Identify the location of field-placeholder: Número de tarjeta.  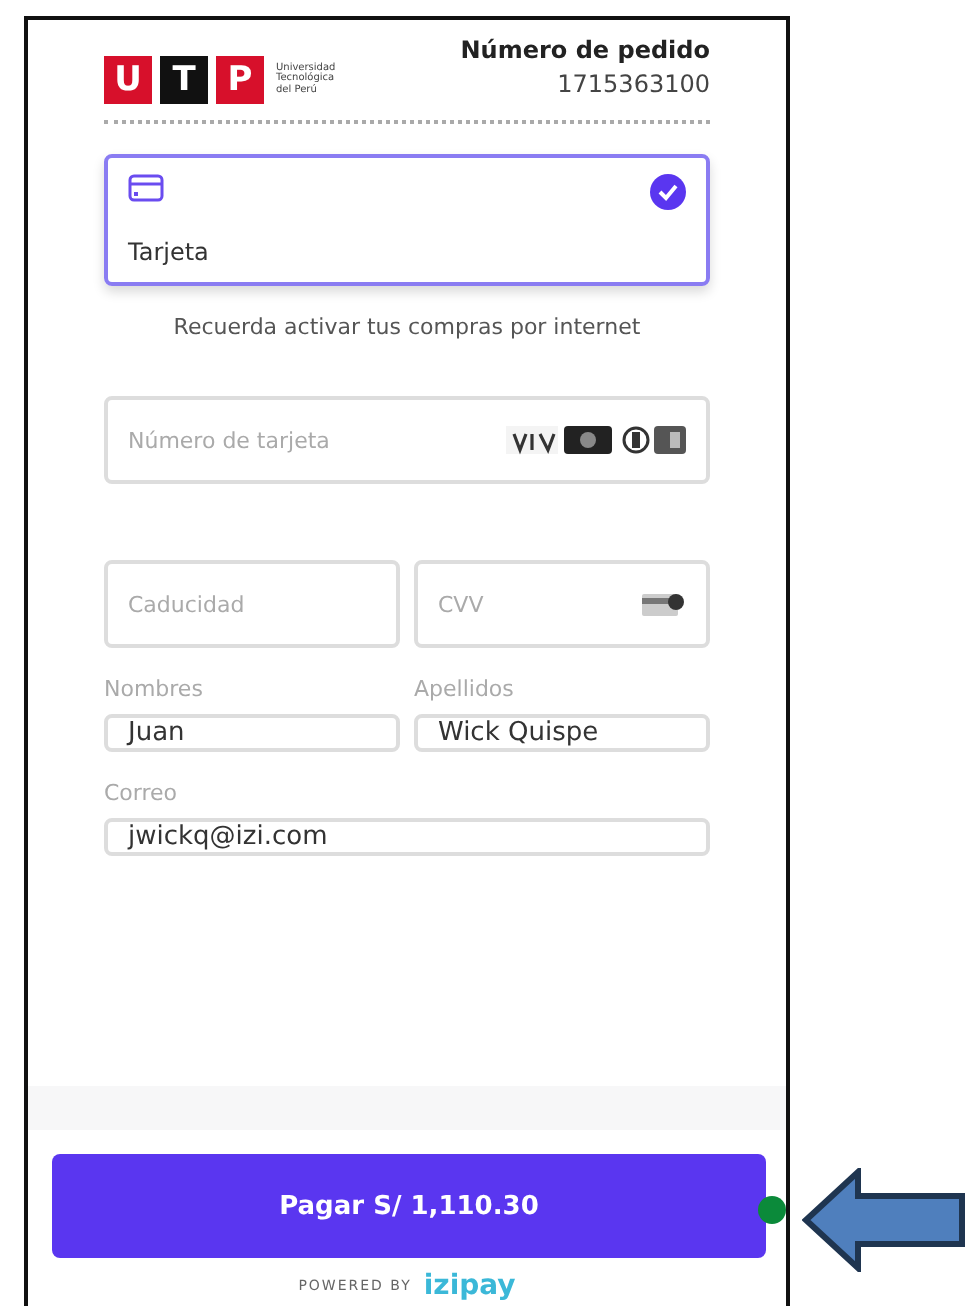
(229, 440).